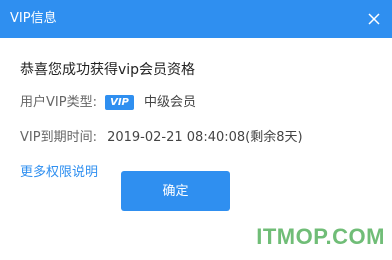 The image size is (392, 260). I want to click on dialog-titlebar: VIP信息, so click(196, 19).